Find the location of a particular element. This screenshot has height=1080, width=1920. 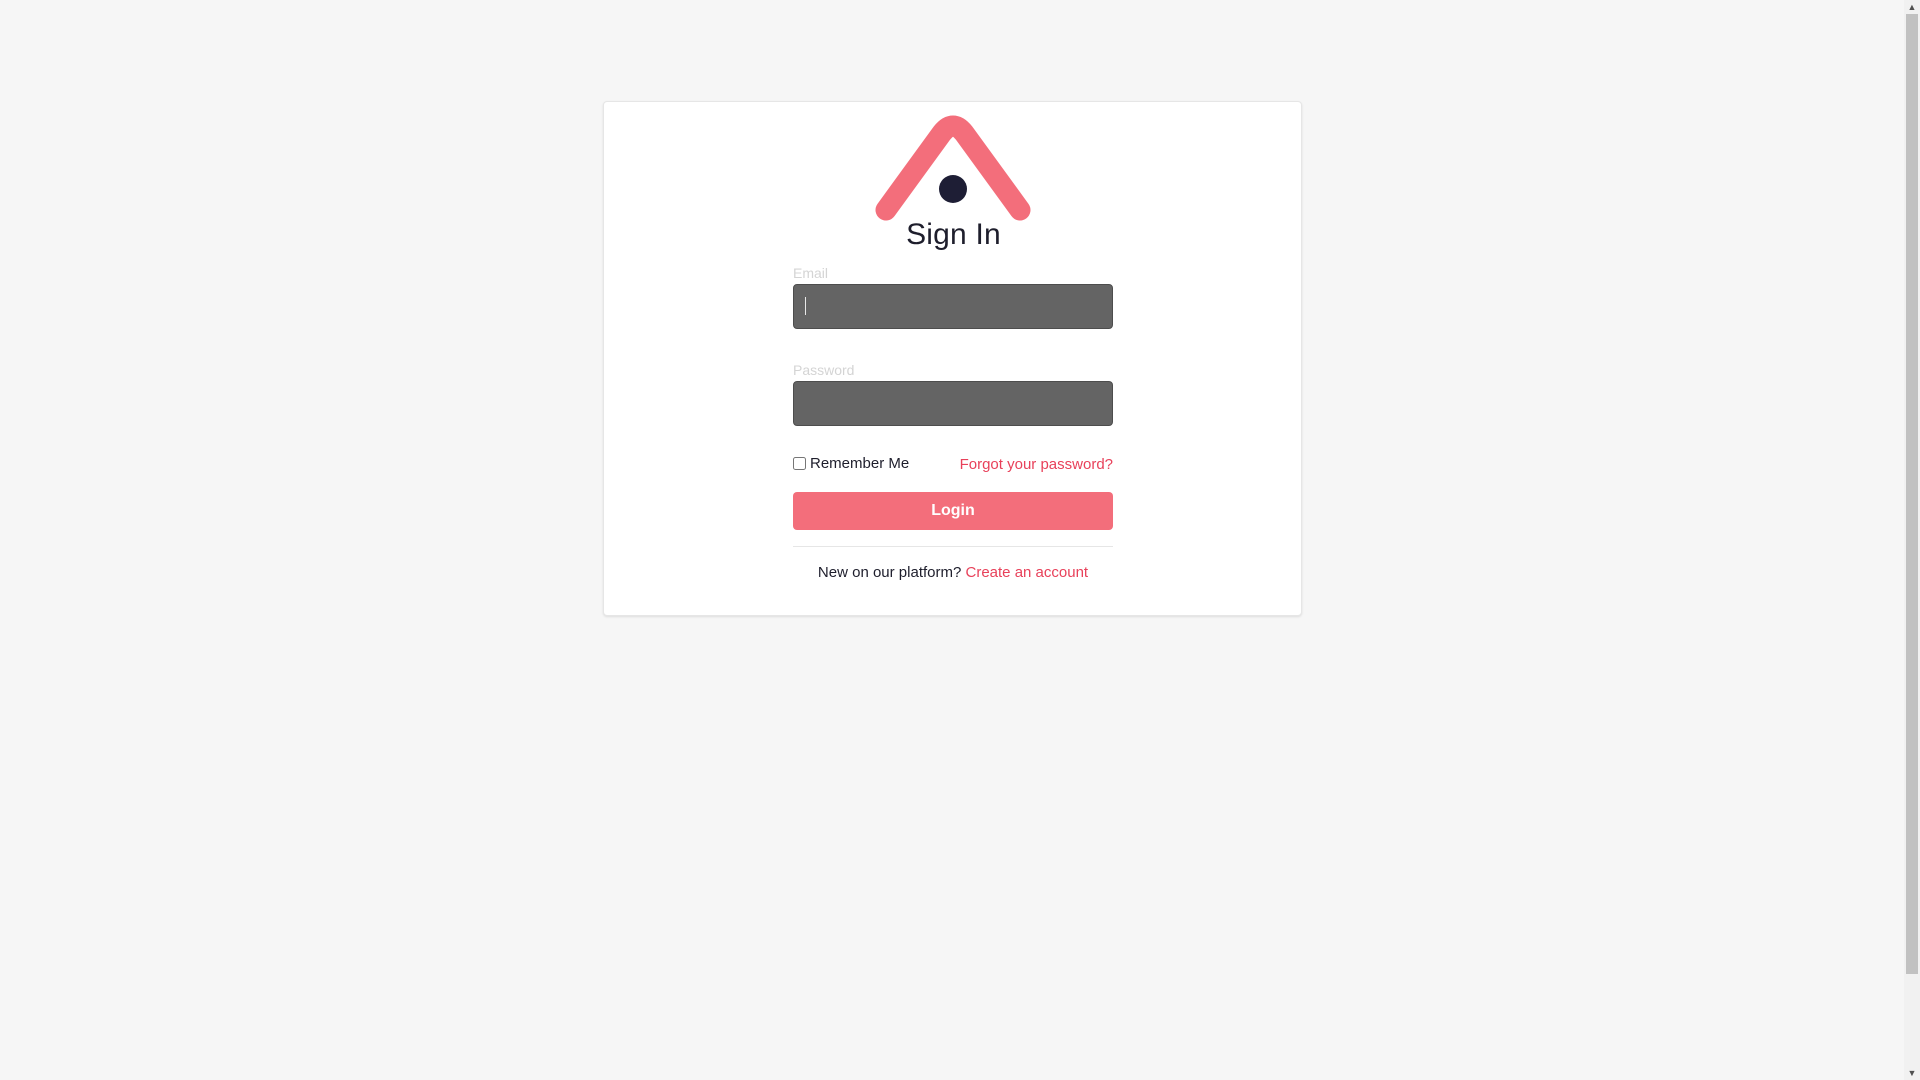

brand-logo-icon is located at coordinates (953, 168).